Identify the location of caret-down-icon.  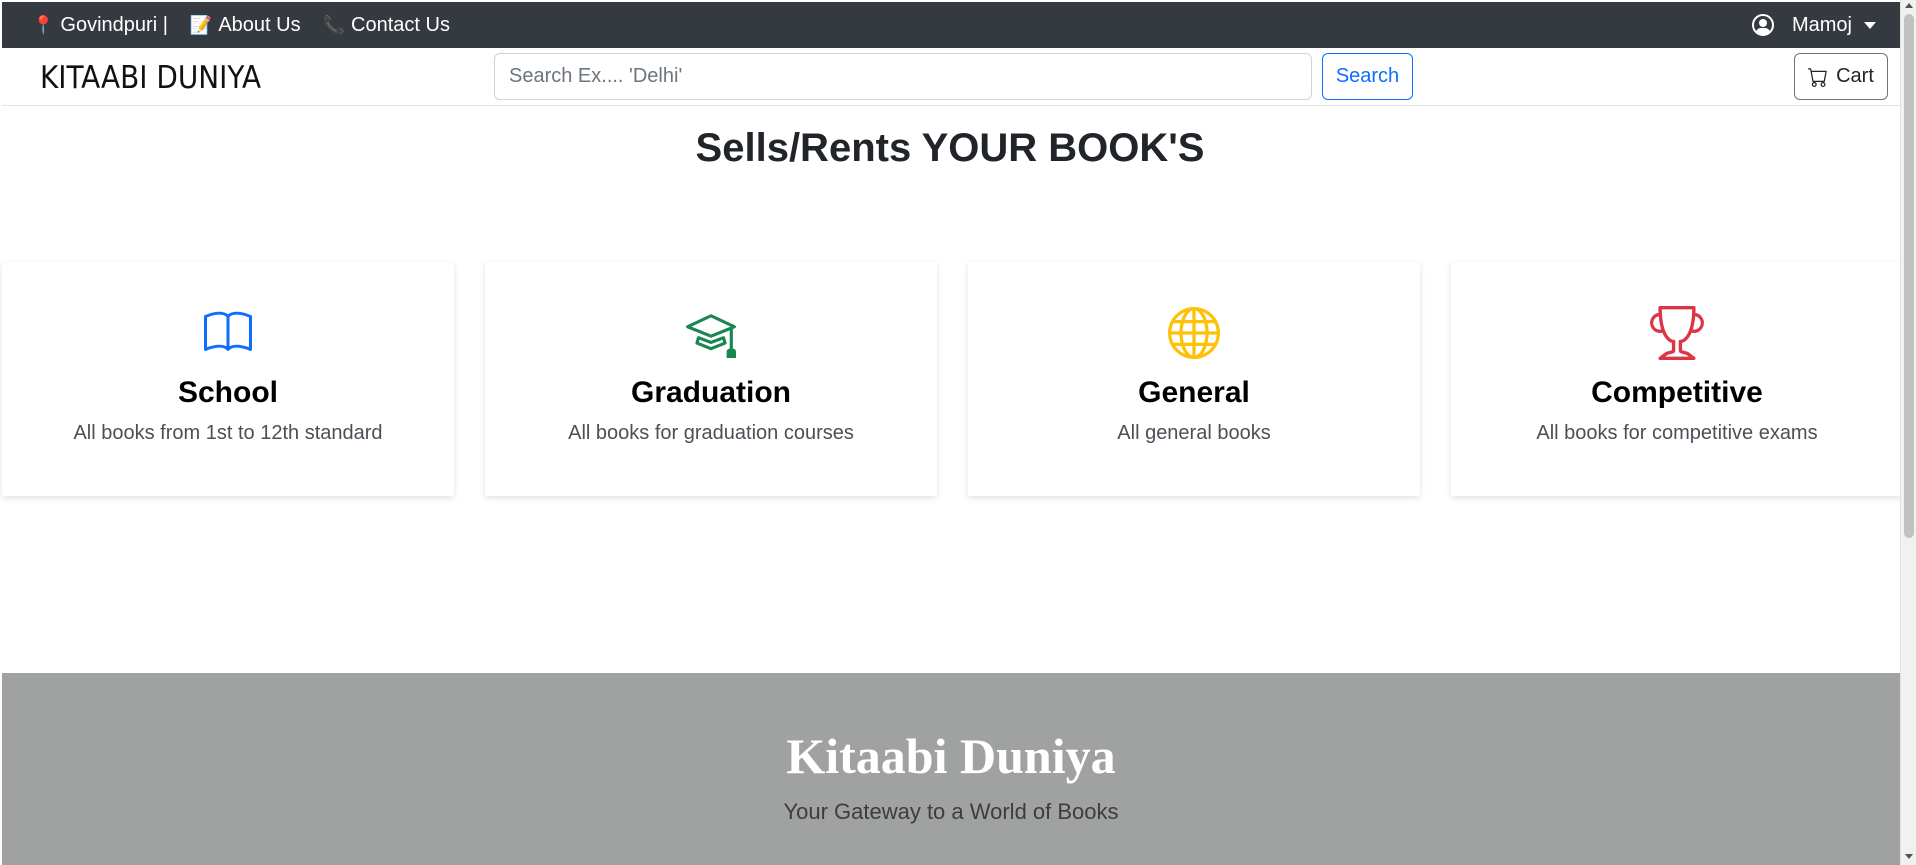
(1870, 25).